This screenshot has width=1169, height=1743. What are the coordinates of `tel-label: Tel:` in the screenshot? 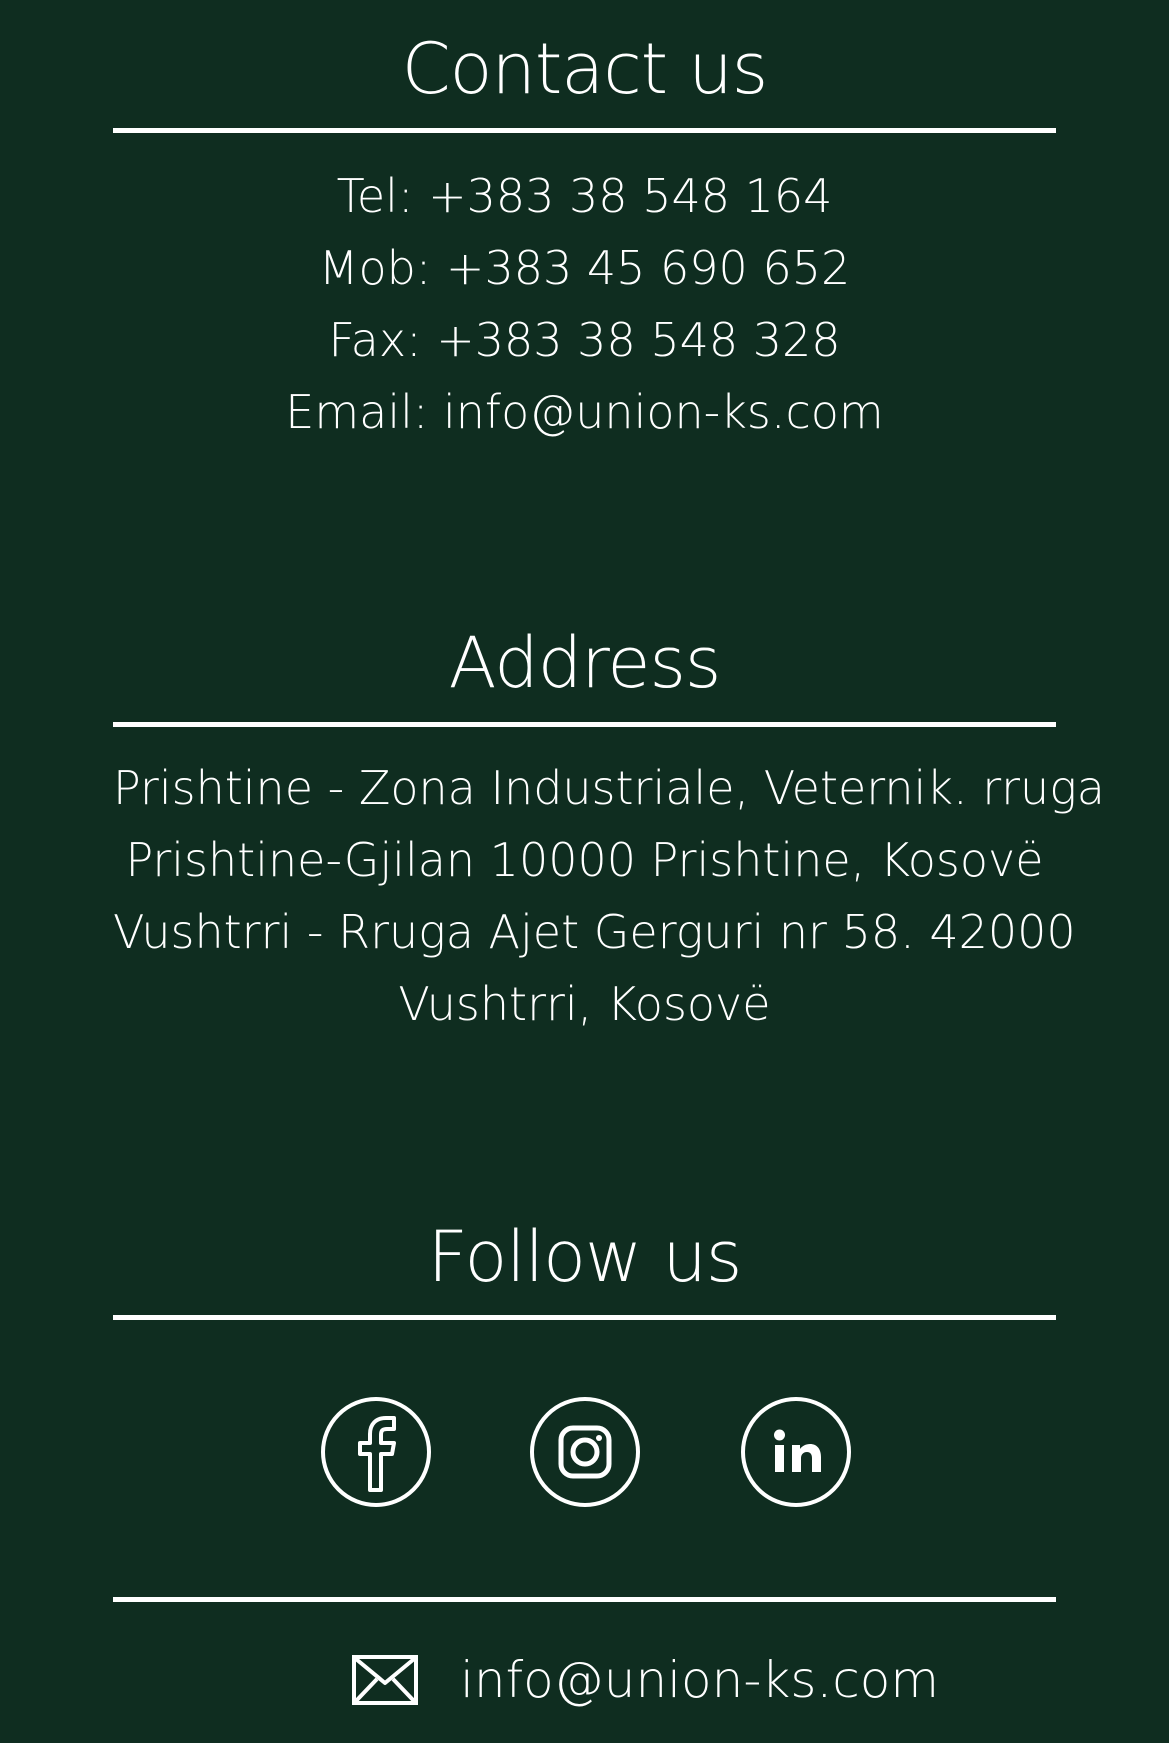 It's located at (375, 196).